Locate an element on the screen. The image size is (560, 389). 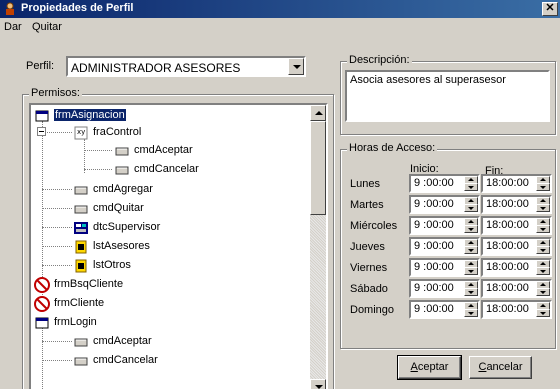
frame-icon: xy is located at coordinates (81, 133).